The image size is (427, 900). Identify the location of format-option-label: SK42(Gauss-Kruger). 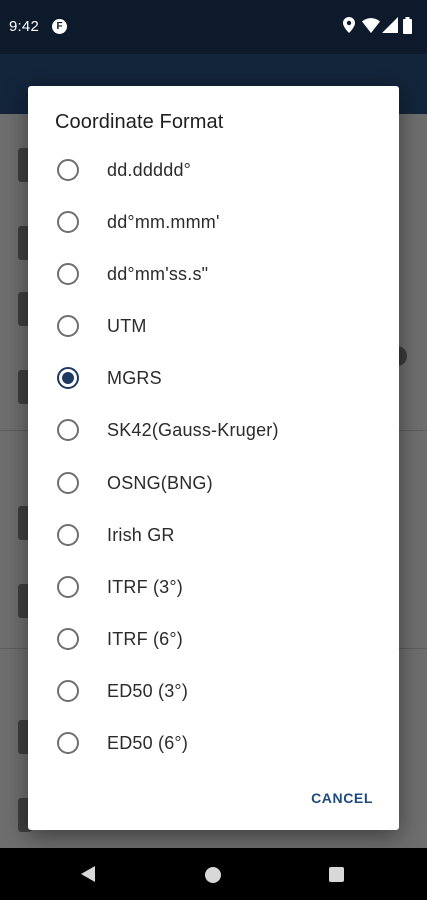
(193, 430).